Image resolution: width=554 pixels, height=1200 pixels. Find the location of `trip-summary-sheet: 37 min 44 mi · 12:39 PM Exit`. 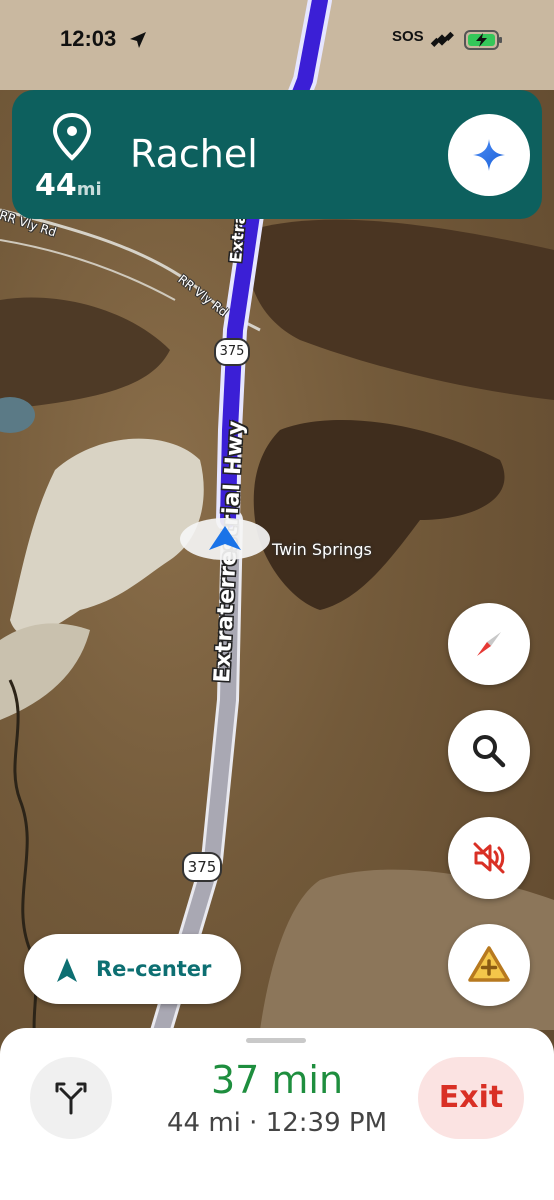

trip-summary-sheet: 37 min 44 mi · 12:39 PM Exit is located at coordinates (277, 1114).